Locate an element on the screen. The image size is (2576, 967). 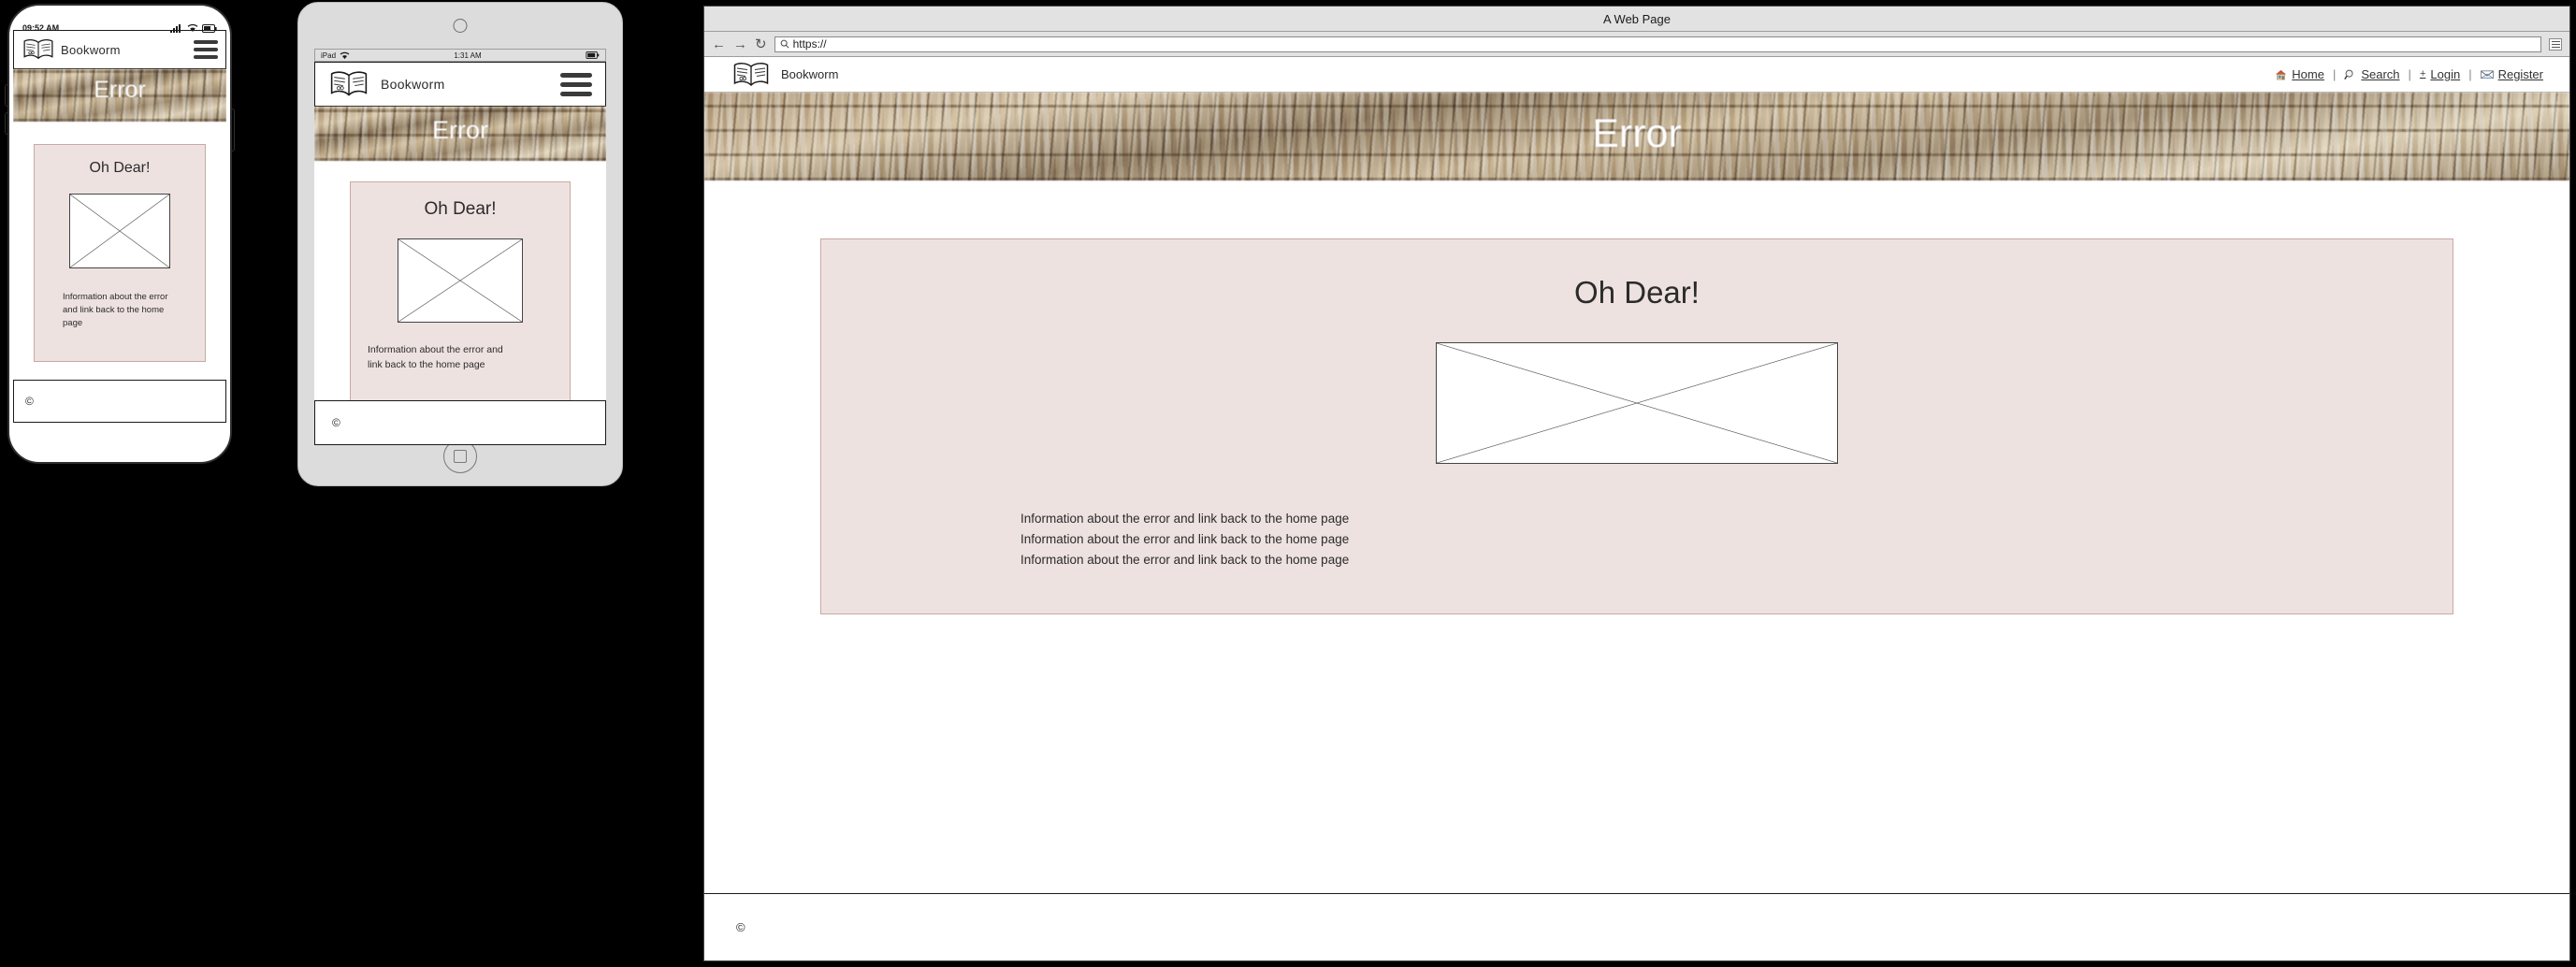
phone-side-button is located at coordinates (232, 130).